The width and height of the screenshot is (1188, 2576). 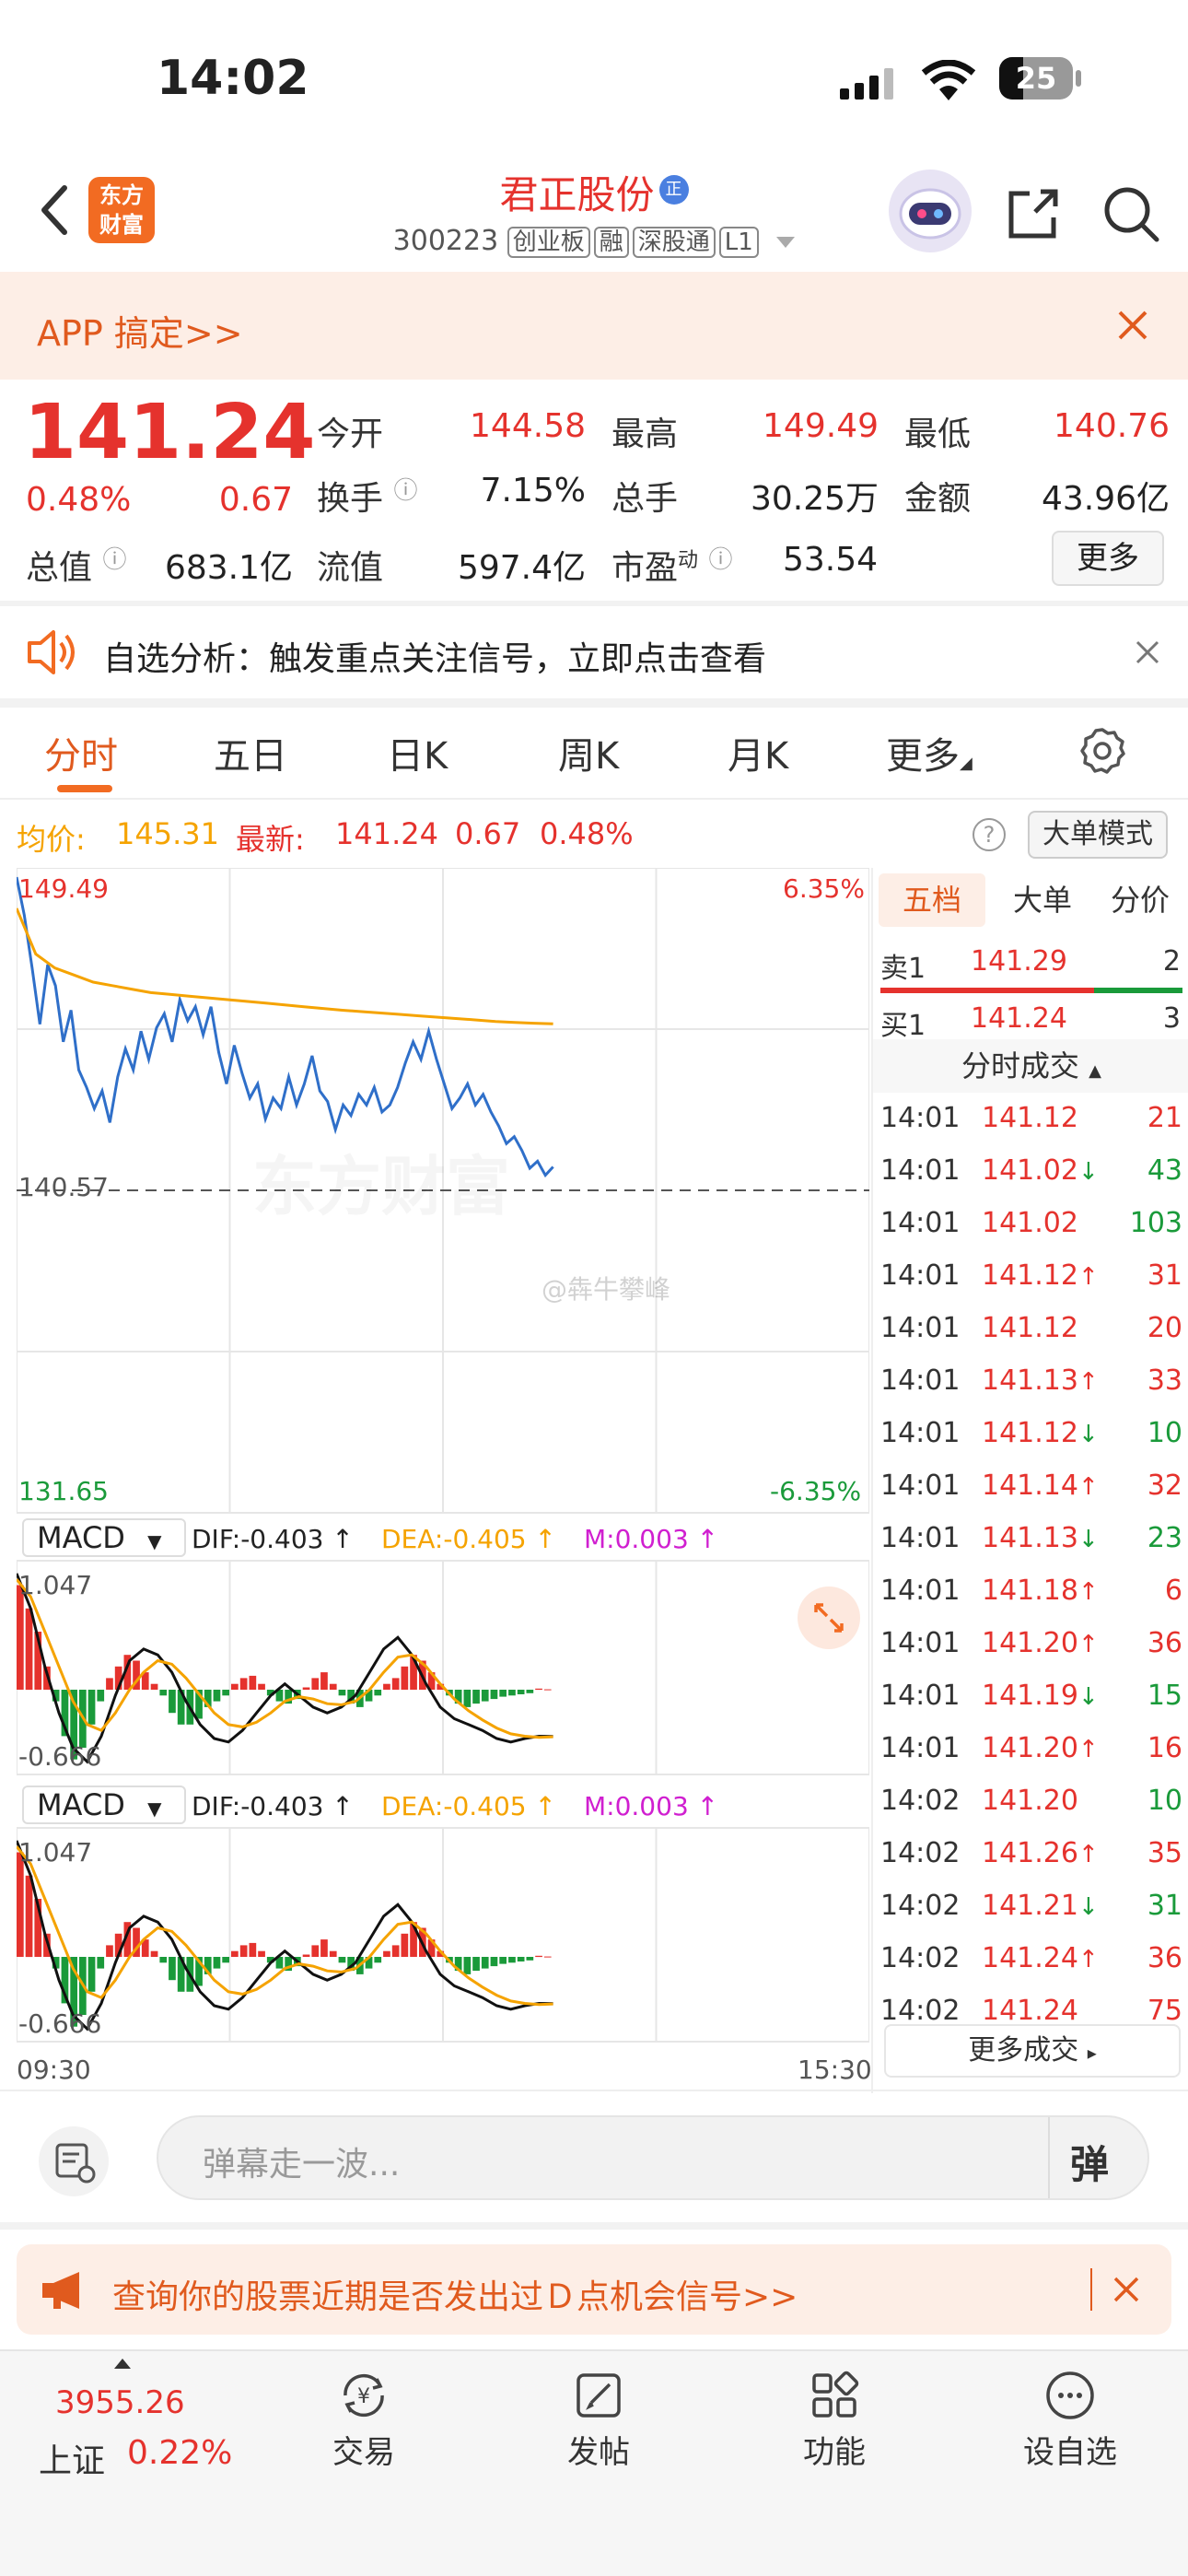 I want to click on back-icon, so click(x=53, y=210).